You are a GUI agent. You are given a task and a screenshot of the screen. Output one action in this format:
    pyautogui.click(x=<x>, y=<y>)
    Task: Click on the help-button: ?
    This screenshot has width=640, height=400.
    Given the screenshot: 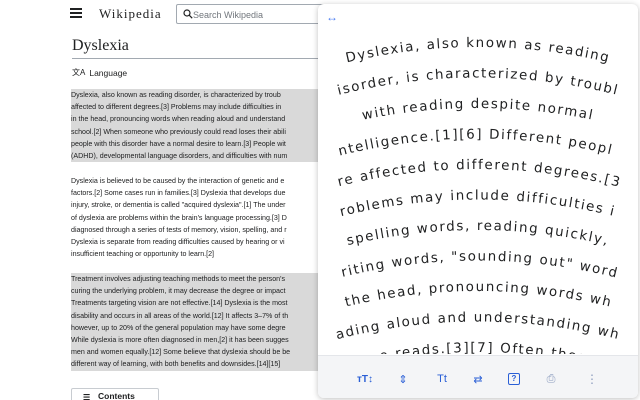 What is the action you would take?
    pyautogui.click(x=514, y=379)
    